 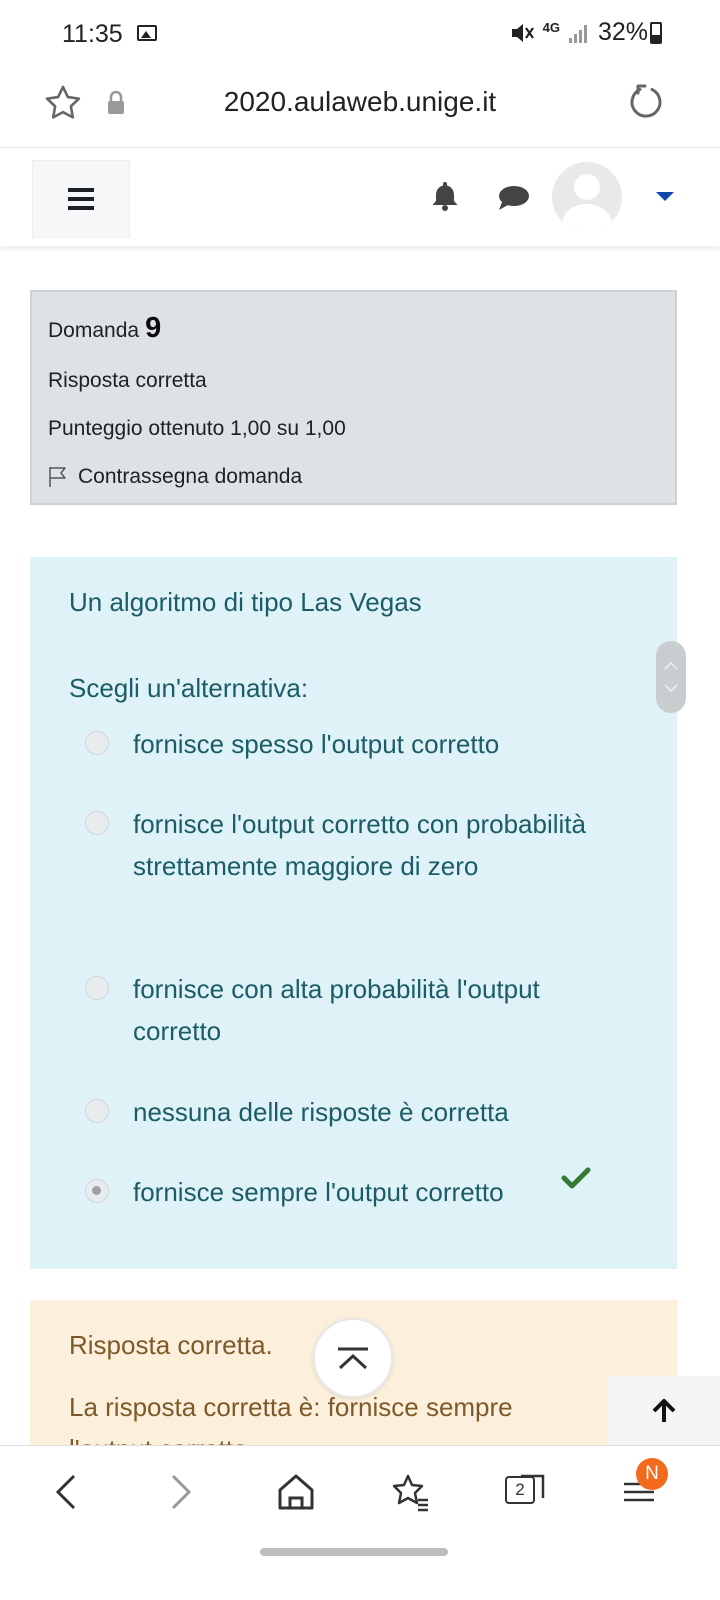 What do you see at coordinates (360, 102) in the screenshot?
I see `url-text: 2020.aulaweb.unige.it` at bounding box center [360, 102].